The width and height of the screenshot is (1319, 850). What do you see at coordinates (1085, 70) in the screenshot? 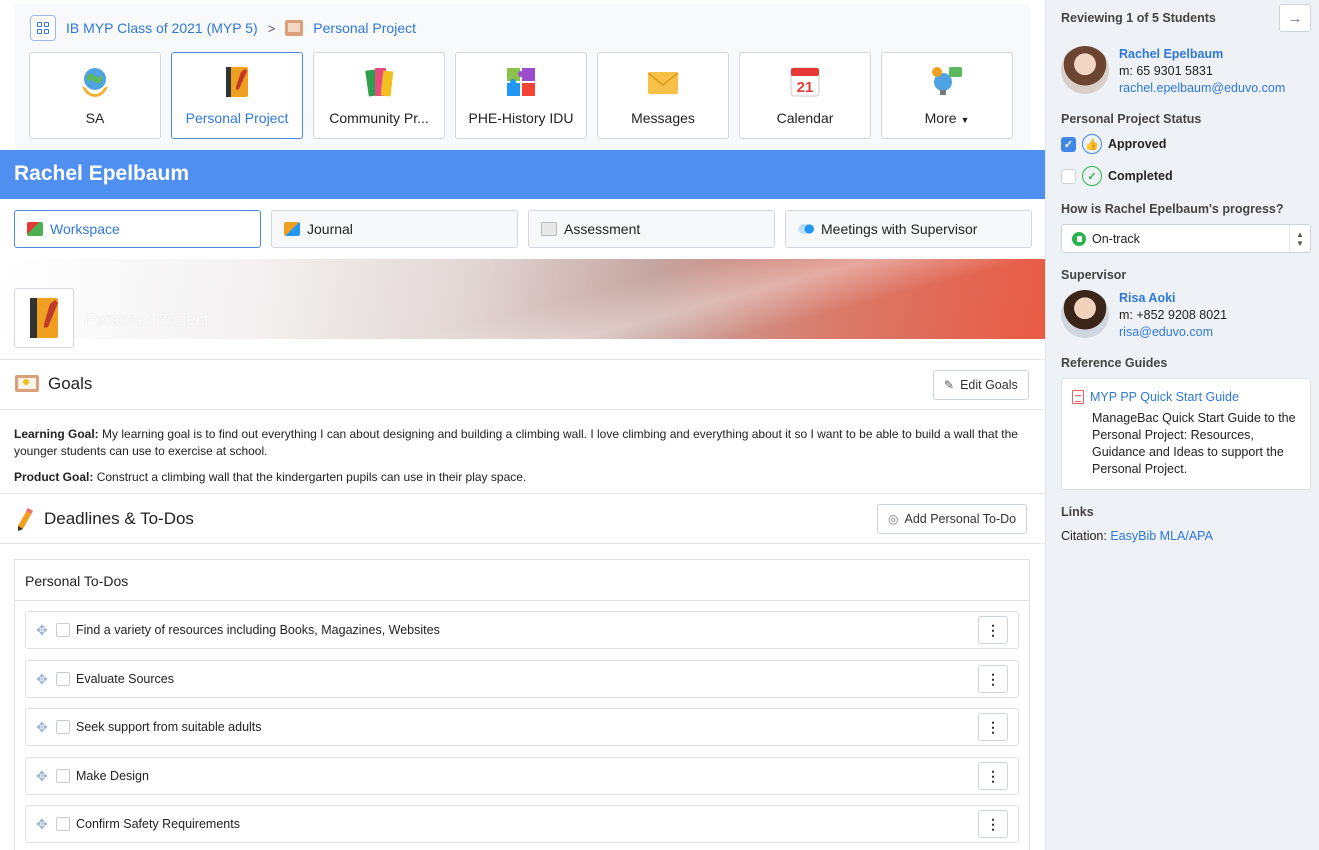
I see `student-avatar` at bounding box center [1085, 70].